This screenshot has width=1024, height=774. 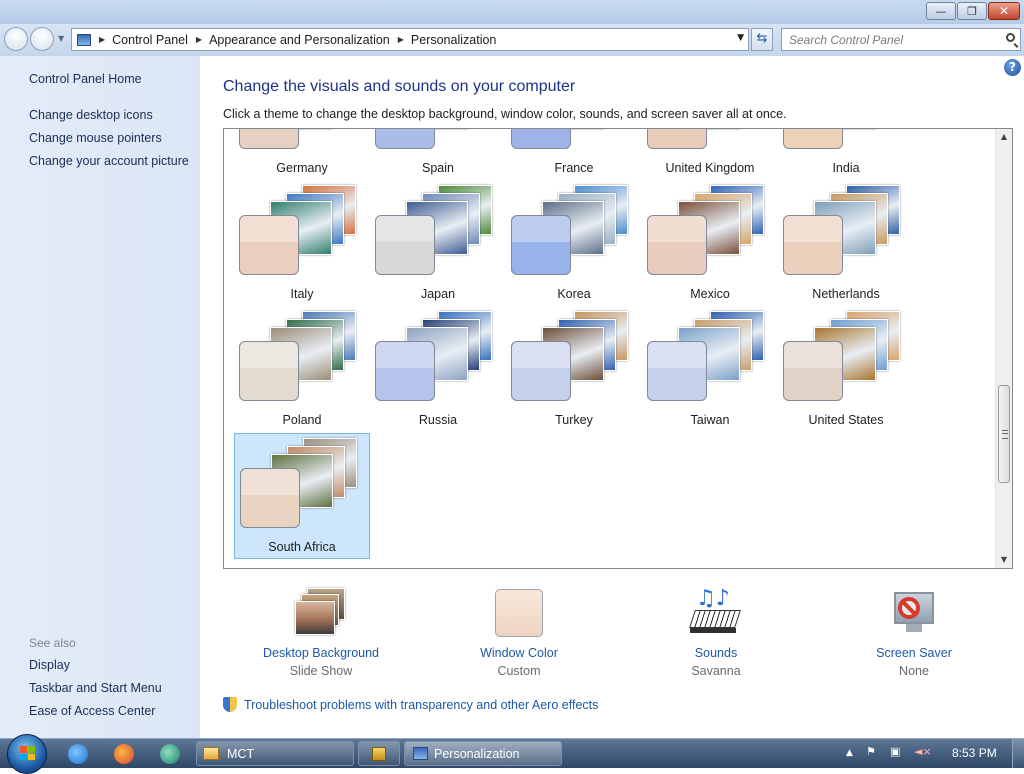 What do you see at coordinates (895, 751) in the screenshot?
I see `network-icon: ▣` at bounding box center [895, 751].